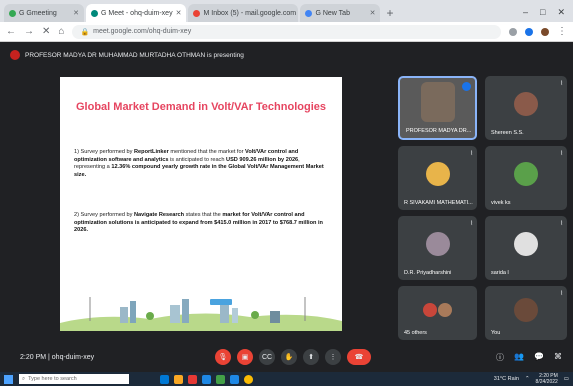  What do you see at coordinates (545, 31) in the screenshot?
I see `profile-avatar-icon` at bounding box center [545, 31].